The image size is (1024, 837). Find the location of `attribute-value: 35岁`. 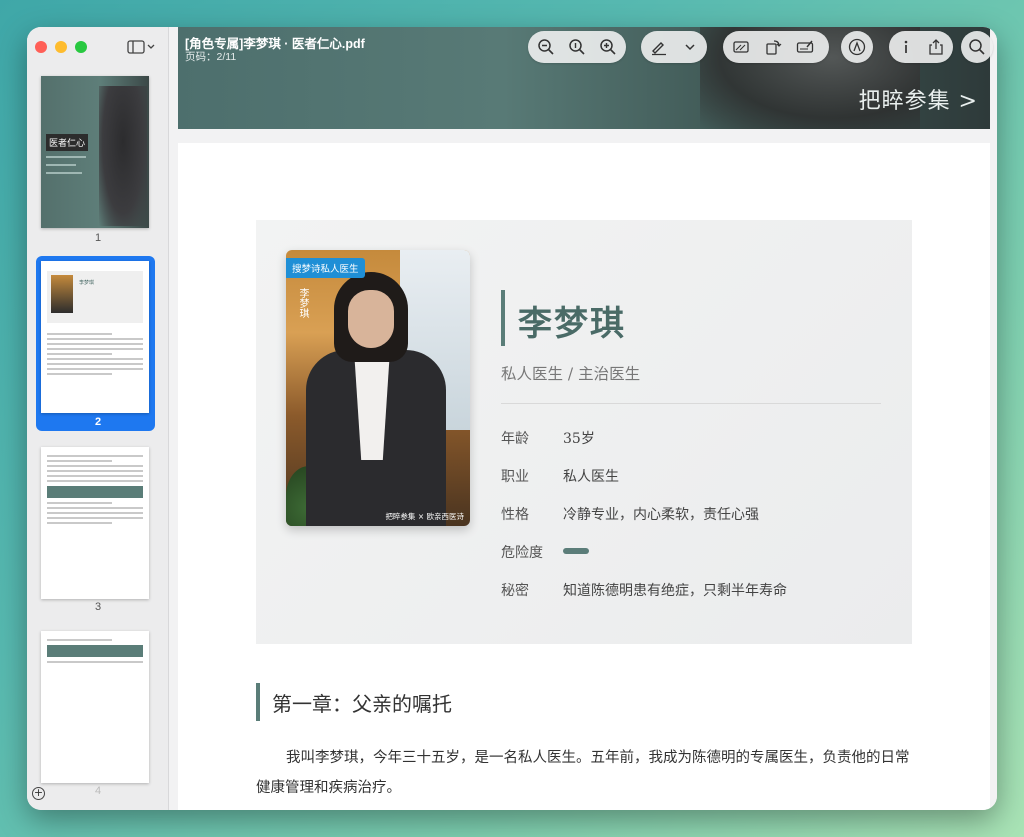

attribute-value: 35岁 is located at coordinates (579, 439).